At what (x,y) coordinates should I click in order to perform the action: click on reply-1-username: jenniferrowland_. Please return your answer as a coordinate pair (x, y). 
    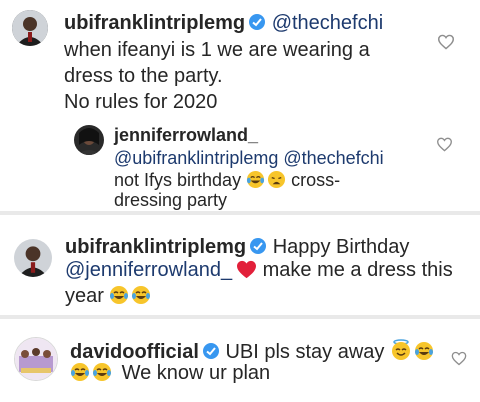
    Looking at the image, I should click on (186, 135).